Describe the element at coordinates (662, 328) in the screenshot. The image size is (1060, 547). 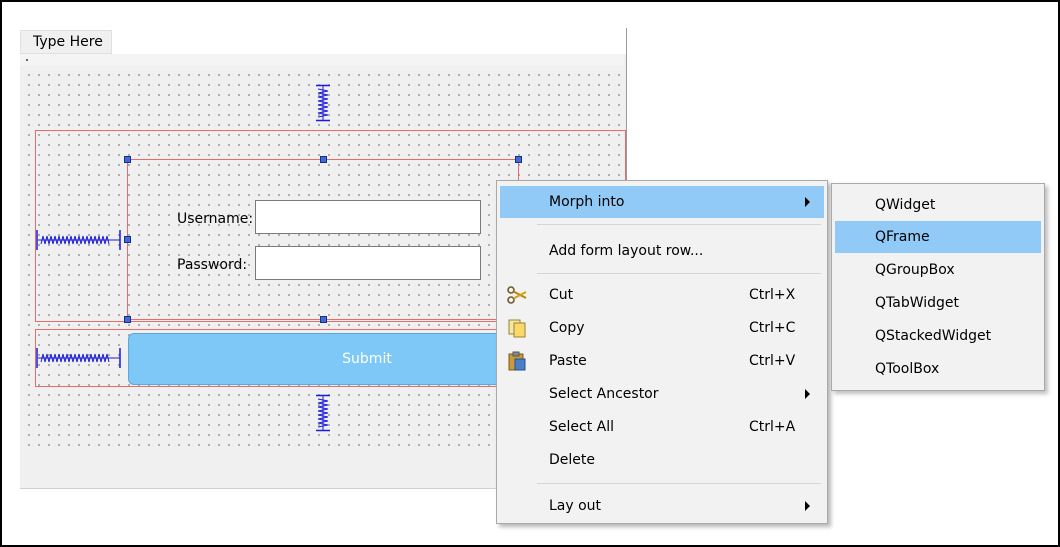
I see `menu-item-copy: Copy Ctrl+C` at that location.